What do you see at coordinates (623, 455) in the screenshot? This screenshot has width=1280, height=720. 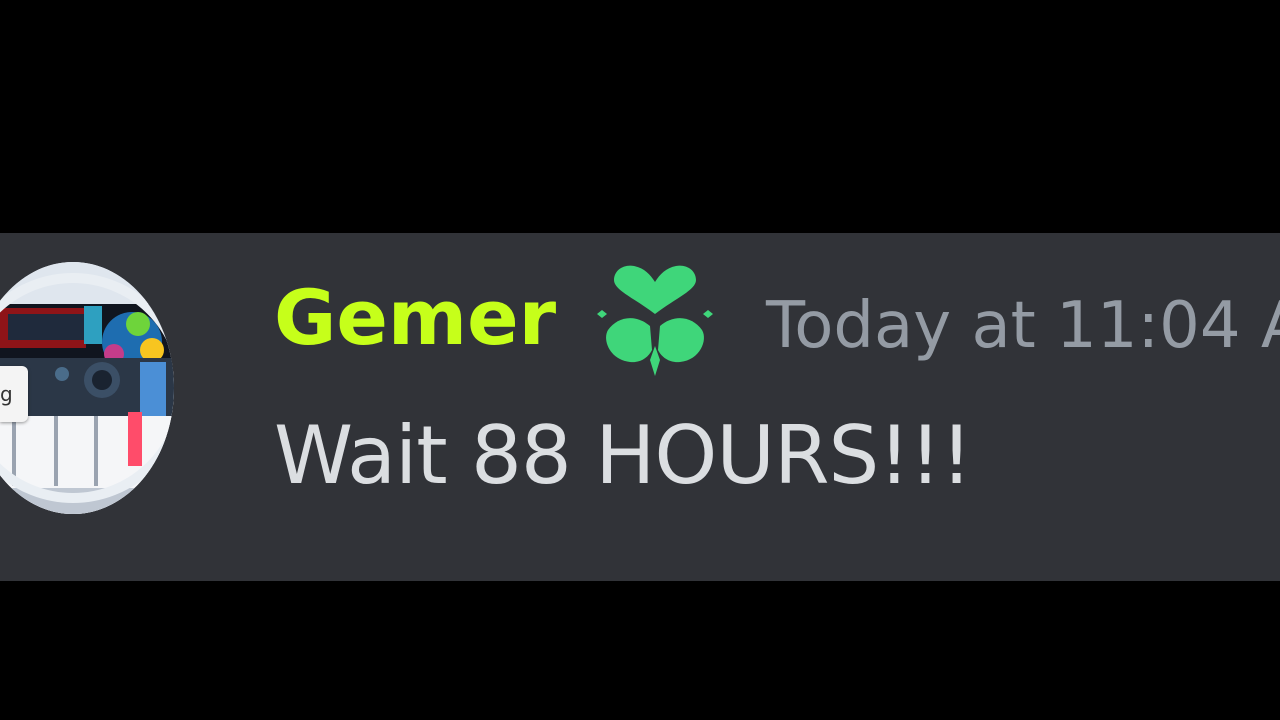 I see `message-content: Wait 88 HOURS!!!` at bounding box center [623, 455].